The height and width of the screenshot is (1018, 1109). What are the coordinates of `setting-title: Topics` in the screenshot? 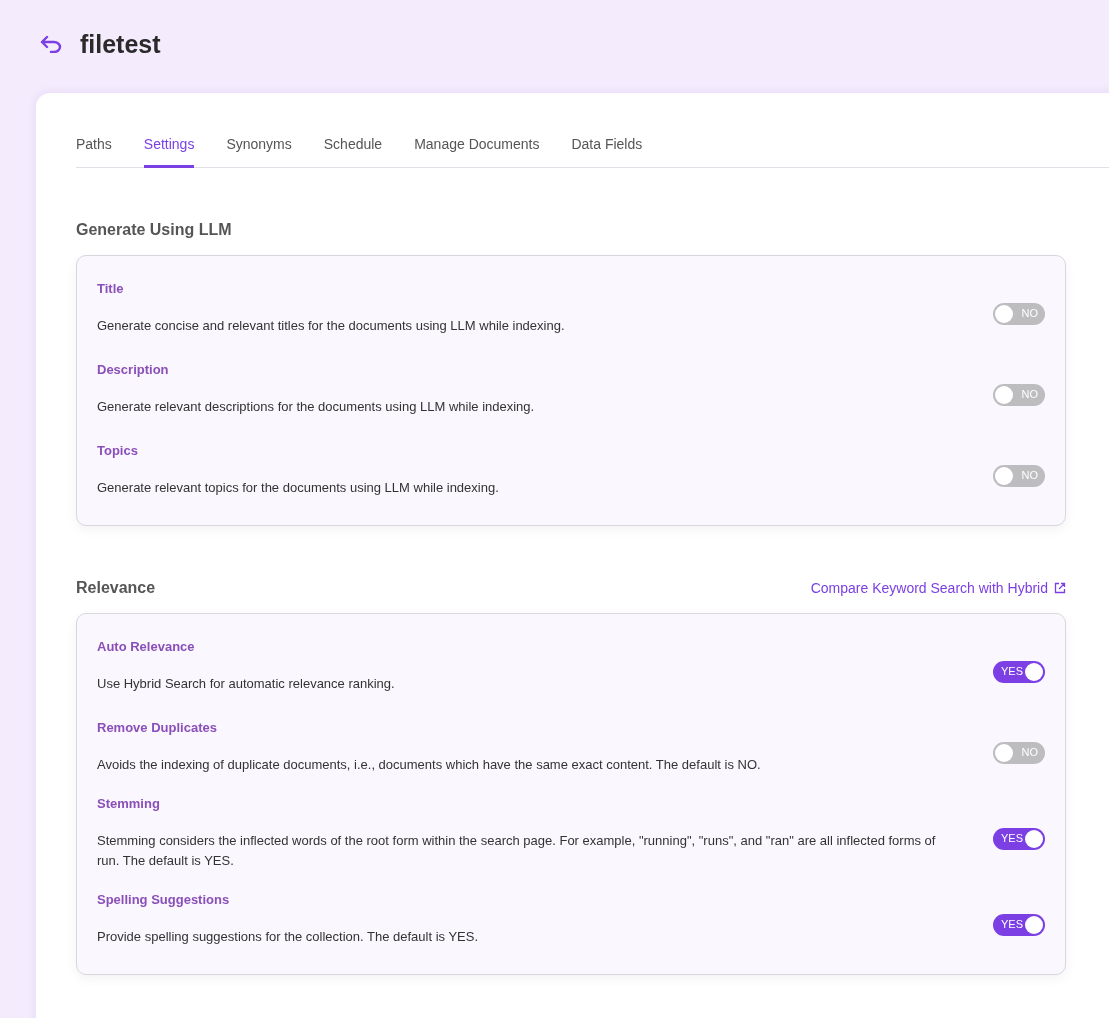 It's located at (118, 450).